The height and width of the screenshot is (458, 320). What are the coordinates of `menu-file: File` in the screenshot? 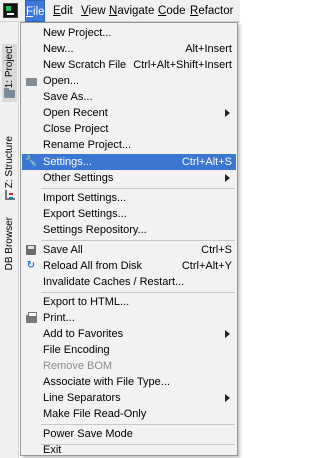 It's located at (35, 11).